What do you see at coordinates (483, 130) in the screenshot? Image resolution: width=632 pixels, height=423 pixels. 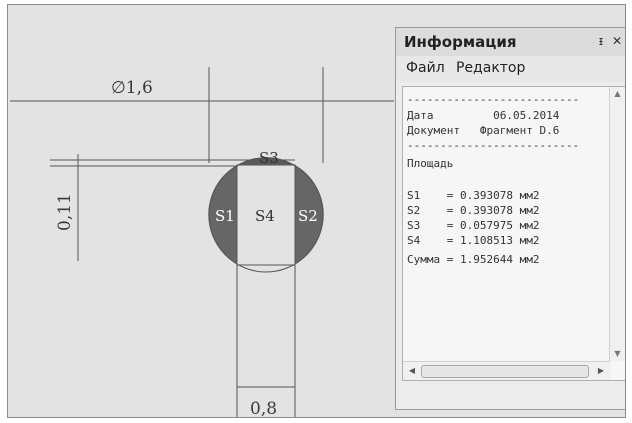 I see `document-line: Документ Фрагмент D.6` at bounding box center [483, 130].